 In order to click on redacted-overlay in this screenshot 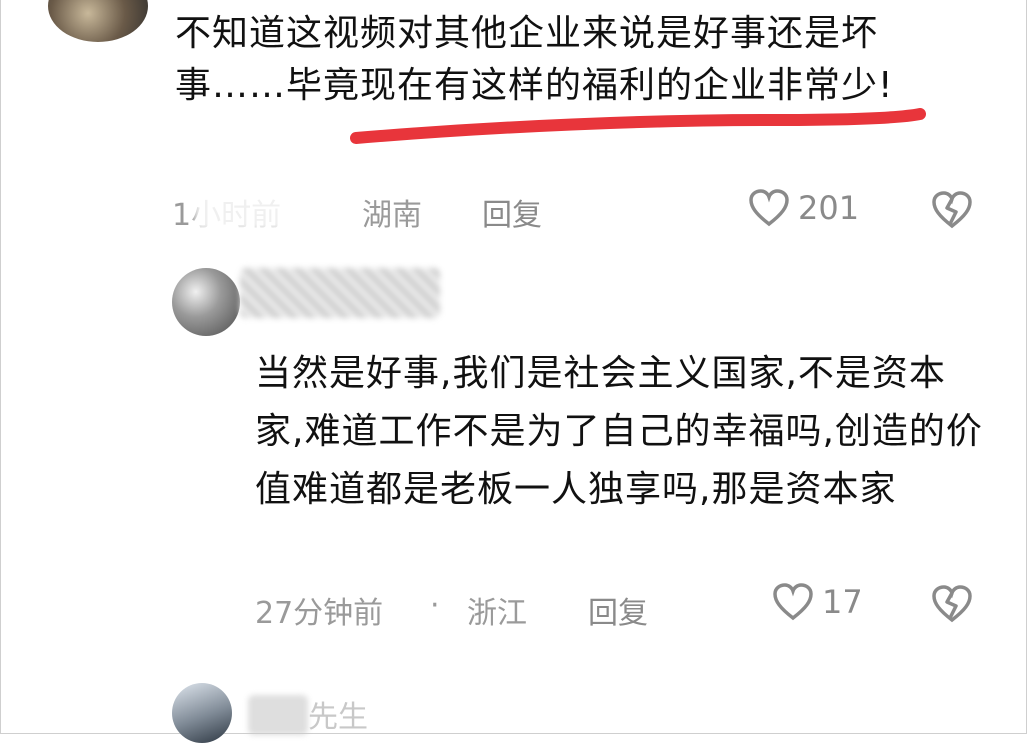, I will do `click(270, 206)`.